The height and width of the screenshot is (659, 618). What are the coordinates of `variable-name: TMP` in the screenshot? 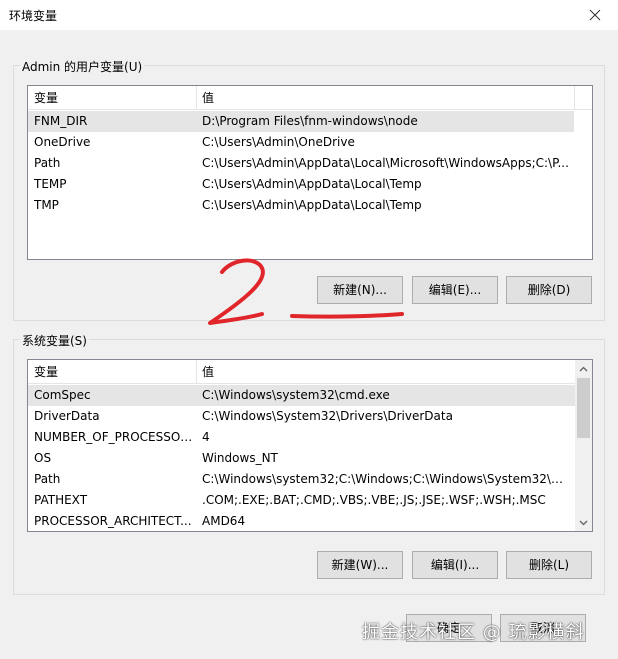 It's located at (46, 205).